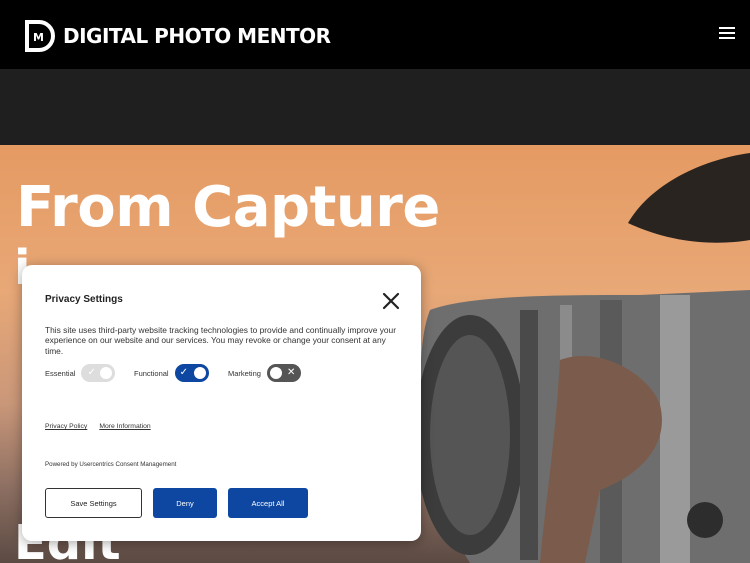  I want to click on dialog-title: Privacy Settings, so click(84, 299).